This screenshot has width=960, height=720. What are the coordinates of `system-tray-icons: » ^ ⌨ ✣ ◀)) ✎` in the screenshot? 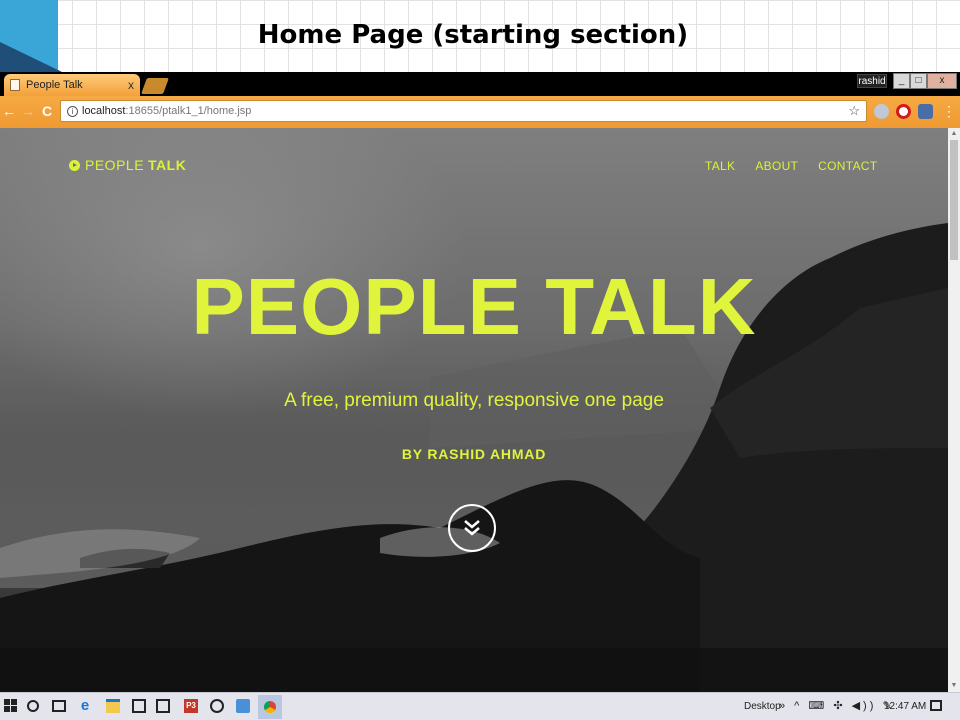 It's located at (837, 705).